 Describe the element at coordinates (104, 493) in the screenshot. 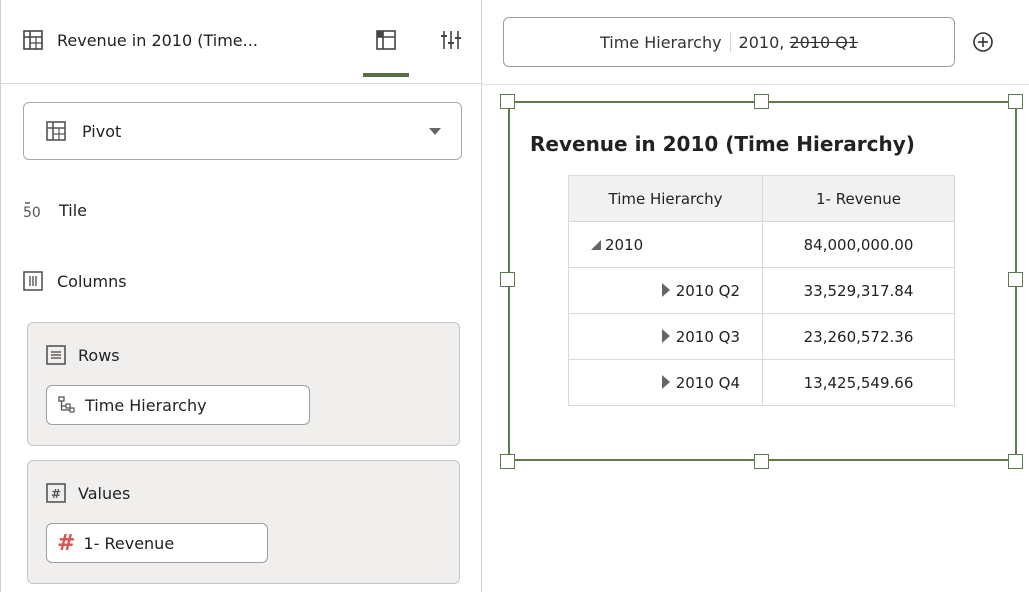

I see `values-label: Values` at that location.